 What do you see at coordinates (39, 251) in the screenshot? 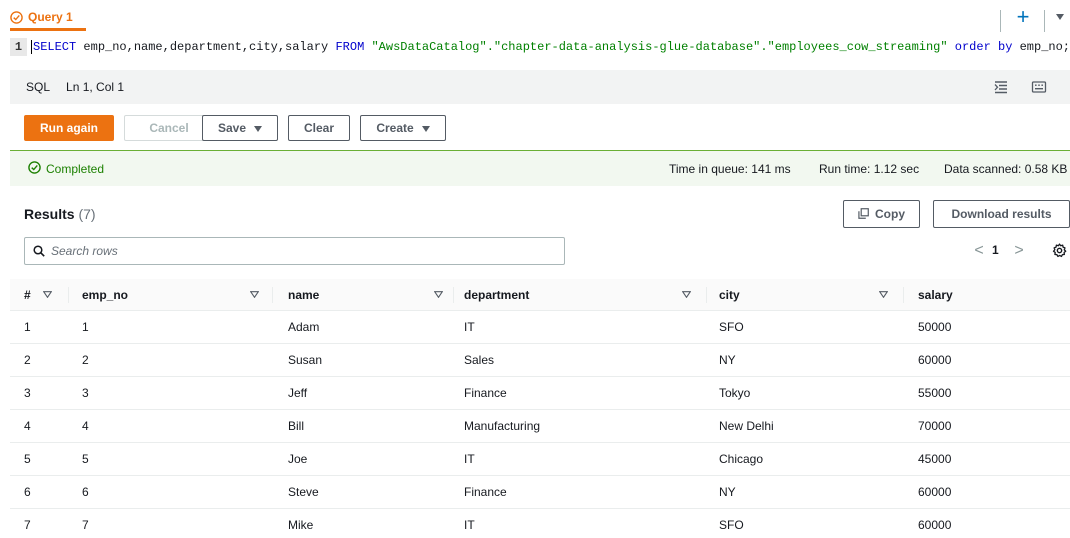
I see `search-icon` at bounding box center [39, 251].